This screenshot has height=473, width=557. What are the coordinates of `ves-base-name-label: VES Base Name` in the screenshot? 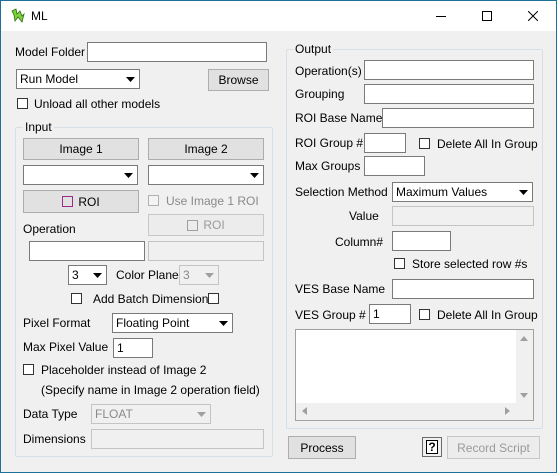 It's located at (340, 289).